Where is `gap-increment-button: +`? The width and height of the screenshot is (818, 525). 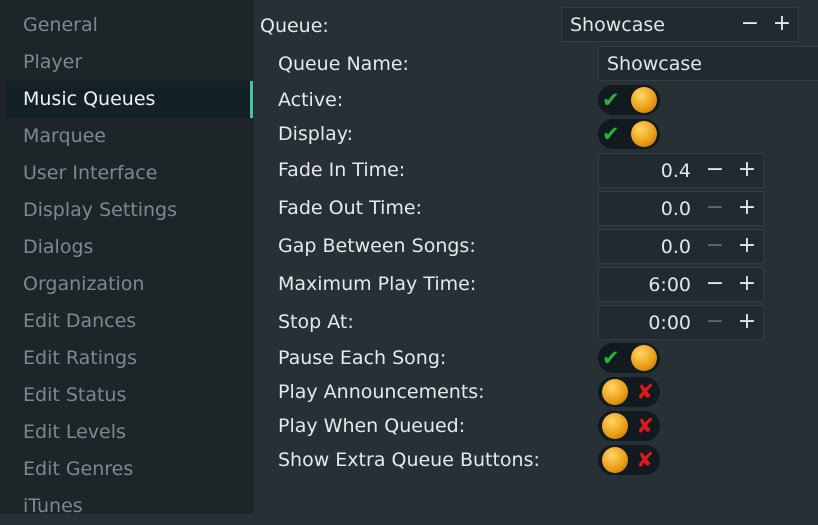 gap-increment-button: + is located at coordinates (747, 247).